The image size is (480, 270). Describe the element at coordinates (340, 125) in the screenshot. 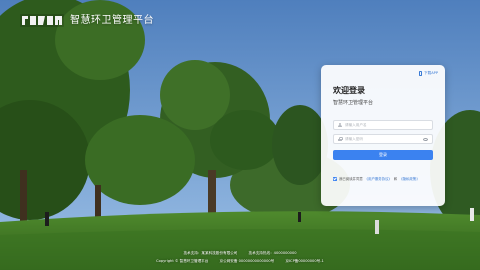

I see `user-icon` at that location.